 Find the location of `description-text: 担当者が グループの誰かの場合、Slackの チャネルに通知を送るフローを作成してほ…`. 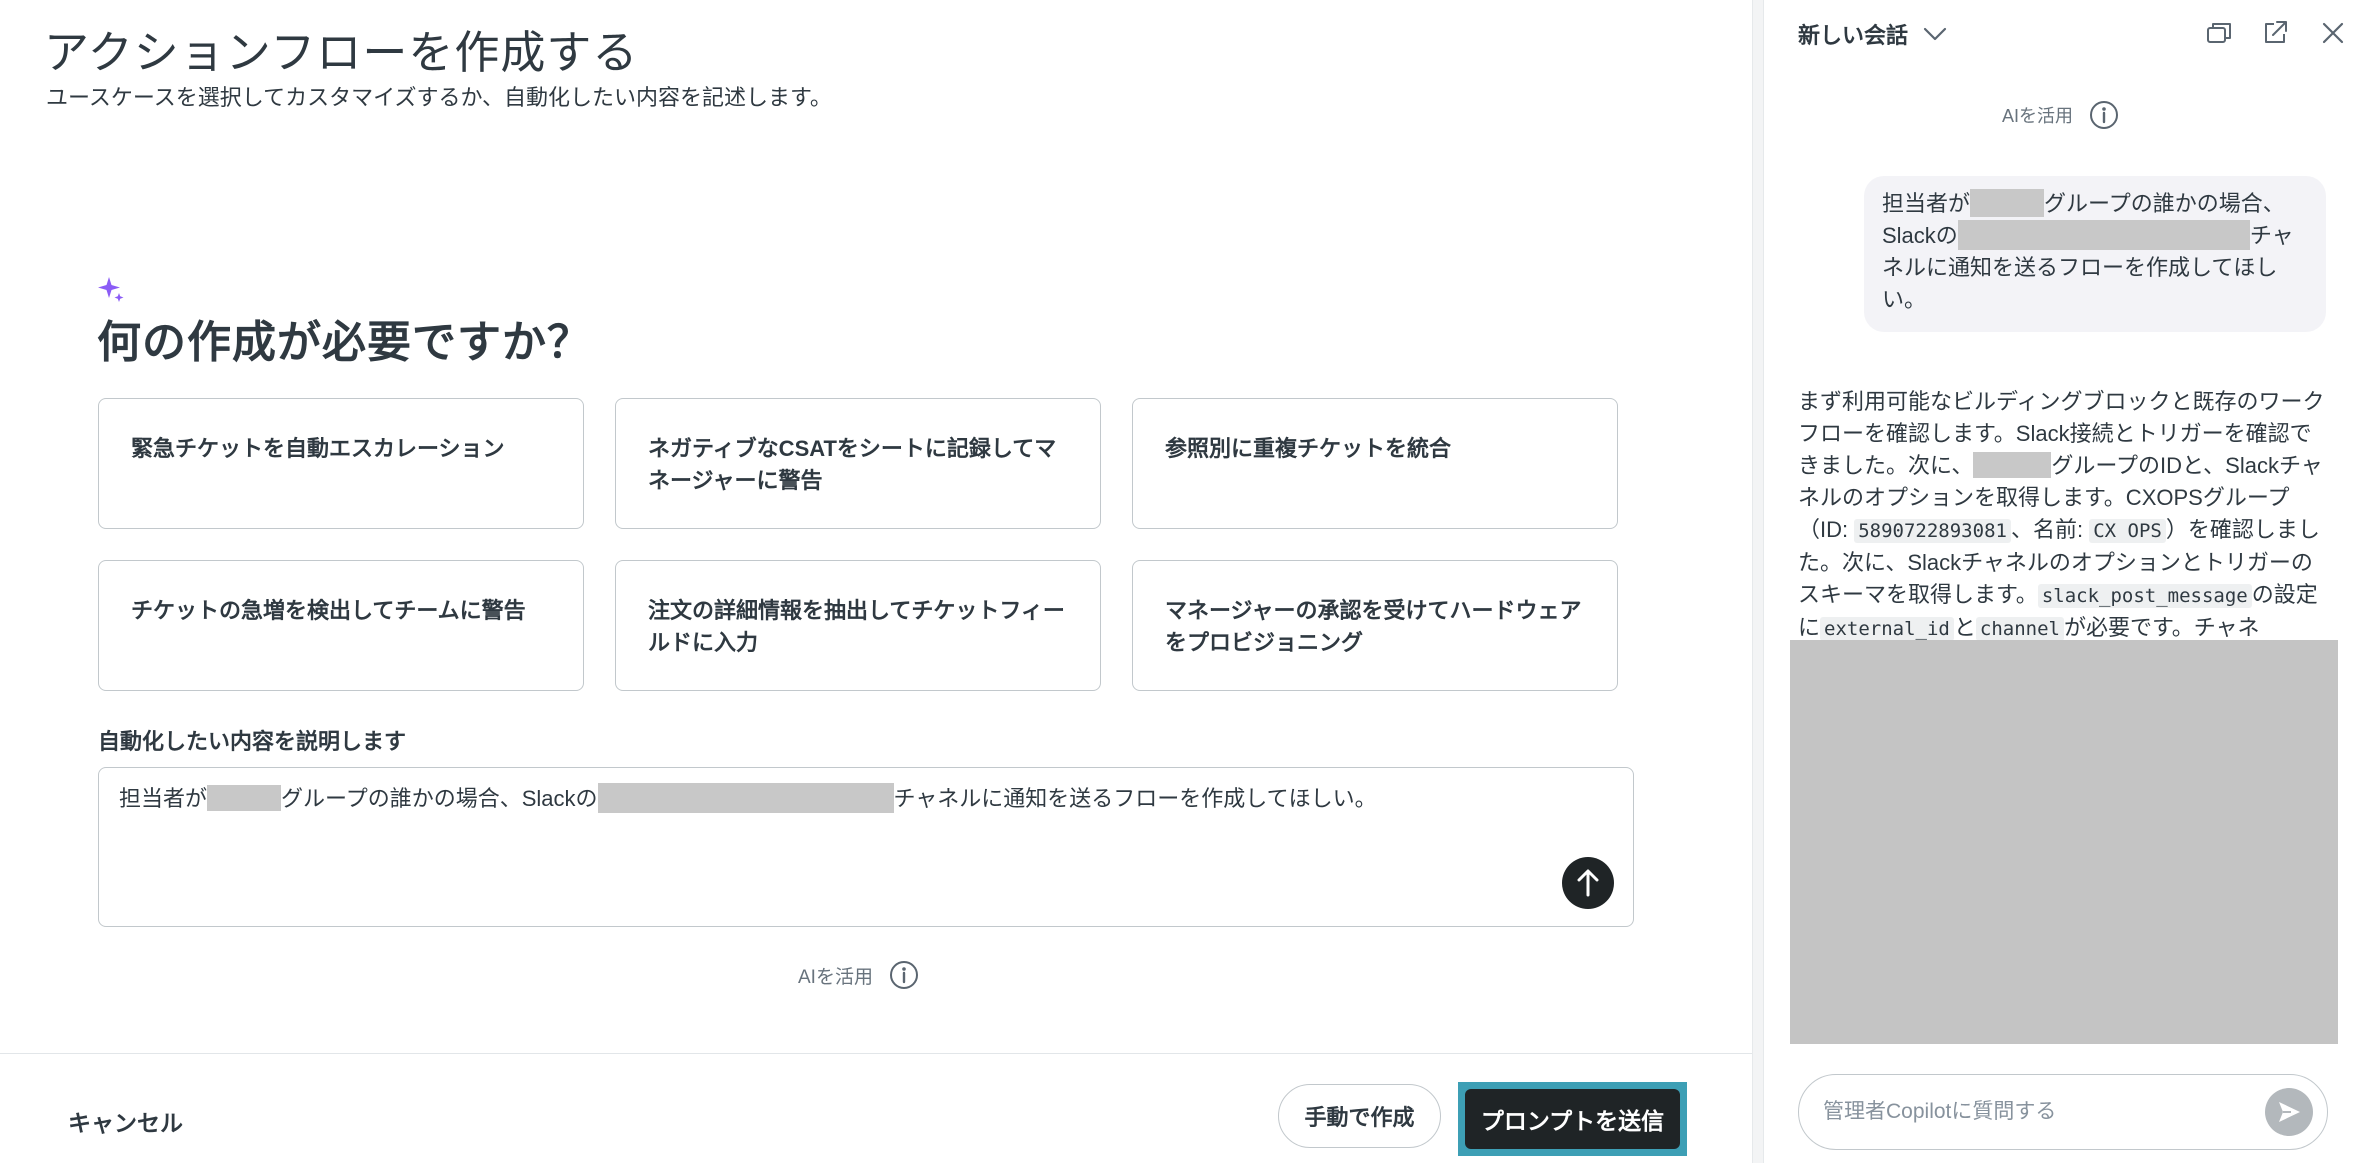

description-text: 担当者が グループの誰かの場合、Slackの チャネルに通知を送るフローを作成してほ… is located at coordinates (866, 799).